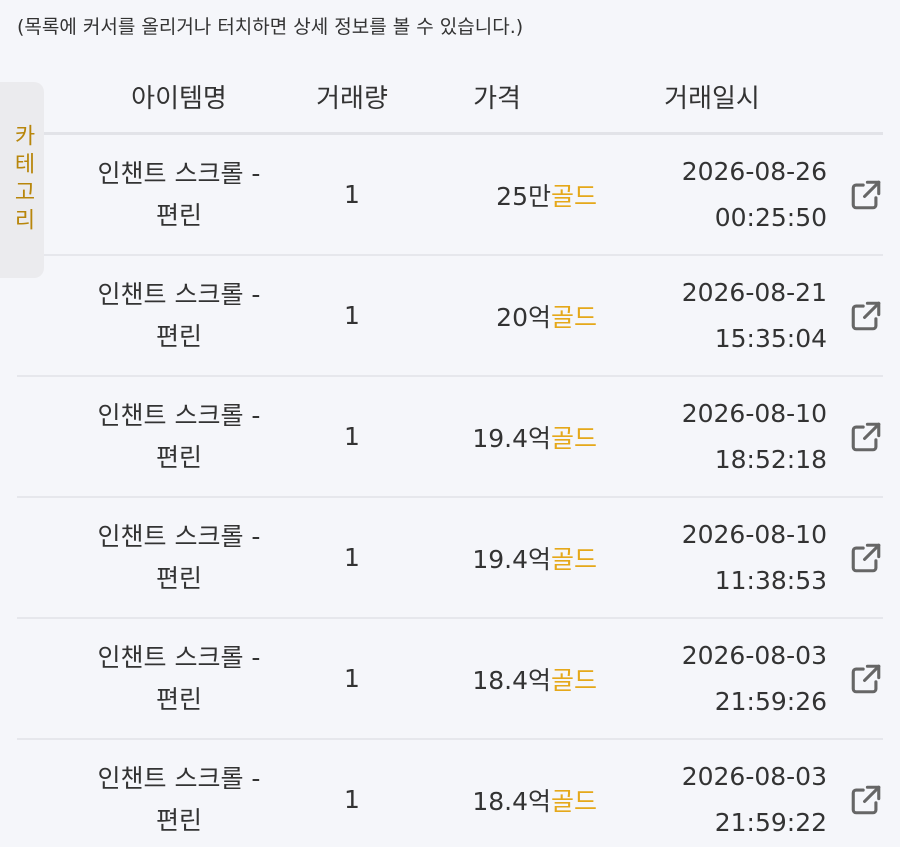 The height and width of the screenshot is (847, 900). Describe the element at coordinates (450, 316) in the screenshot. I see `table-row: 인챈트 스크롤 - 편린 1 20억골드 2026-08-21 15:35:04` at that location.